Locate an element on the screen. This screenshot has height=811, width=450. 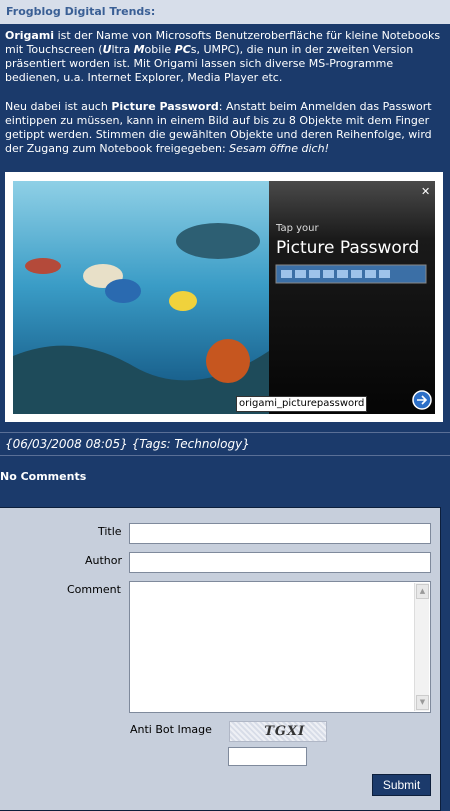
close-icon: ✕ is located at coordinates (425, 191).